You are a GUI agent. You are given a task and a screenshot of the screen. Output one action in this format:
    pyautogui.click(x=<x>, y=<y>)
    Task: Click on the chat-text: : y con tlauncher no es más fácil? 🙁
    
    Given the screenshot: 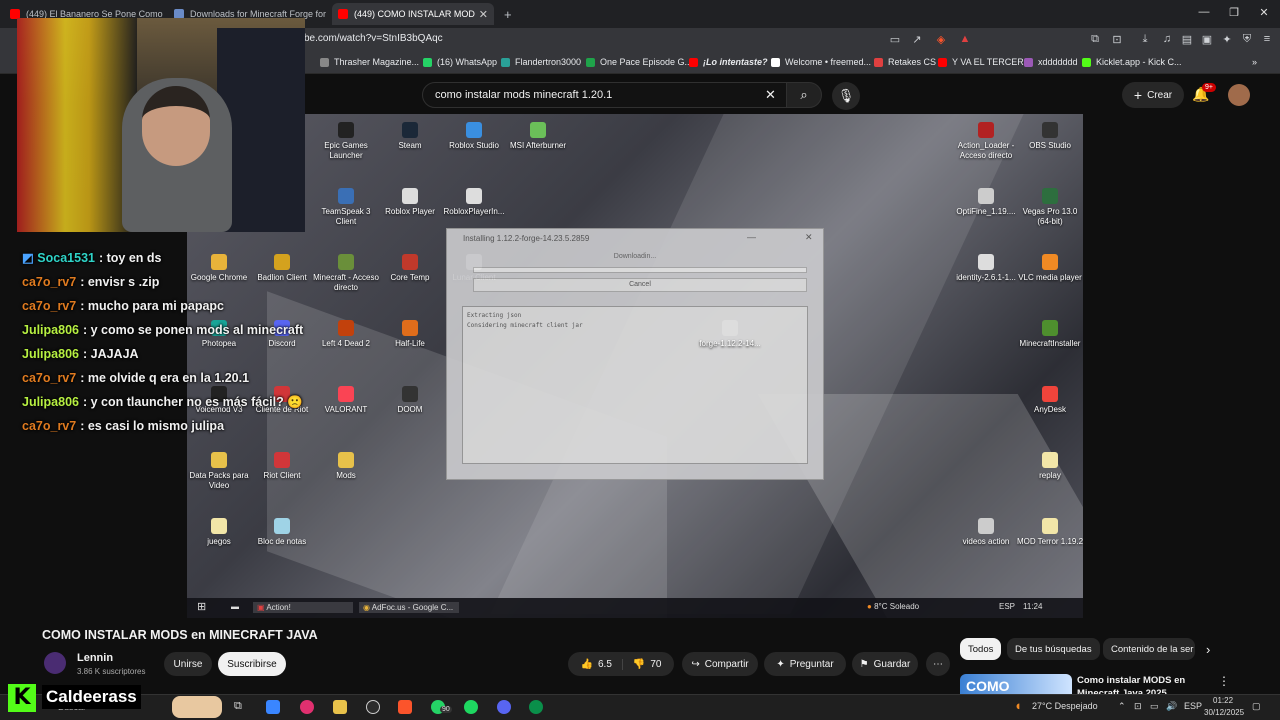 What is the action you would take?
    pyautogui.click(x=192, y=402)
    